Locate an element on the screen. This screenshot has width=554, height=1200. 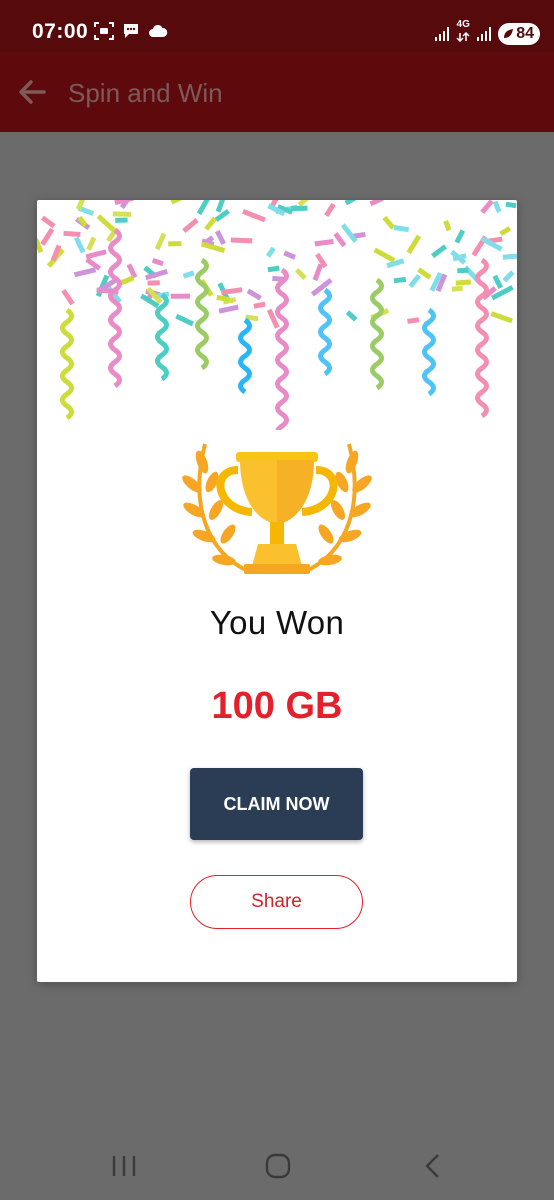
status-bar: 07:00 4G 84 is located at coordinates (277, 26).